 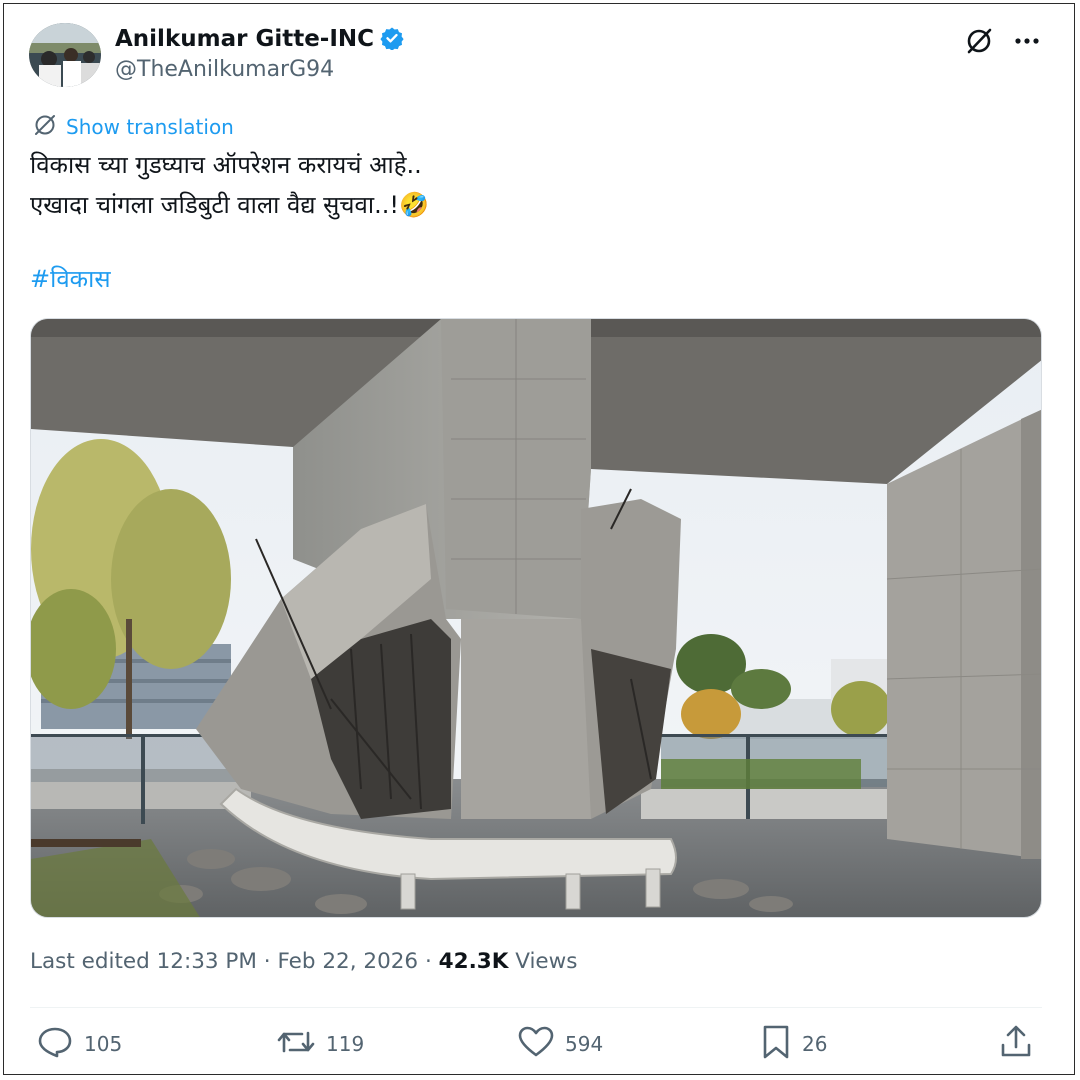 What do you see at coordinates (584, 1044) in the screenshot?
I see `like-count: 594` at bounding box center [584, 1044].